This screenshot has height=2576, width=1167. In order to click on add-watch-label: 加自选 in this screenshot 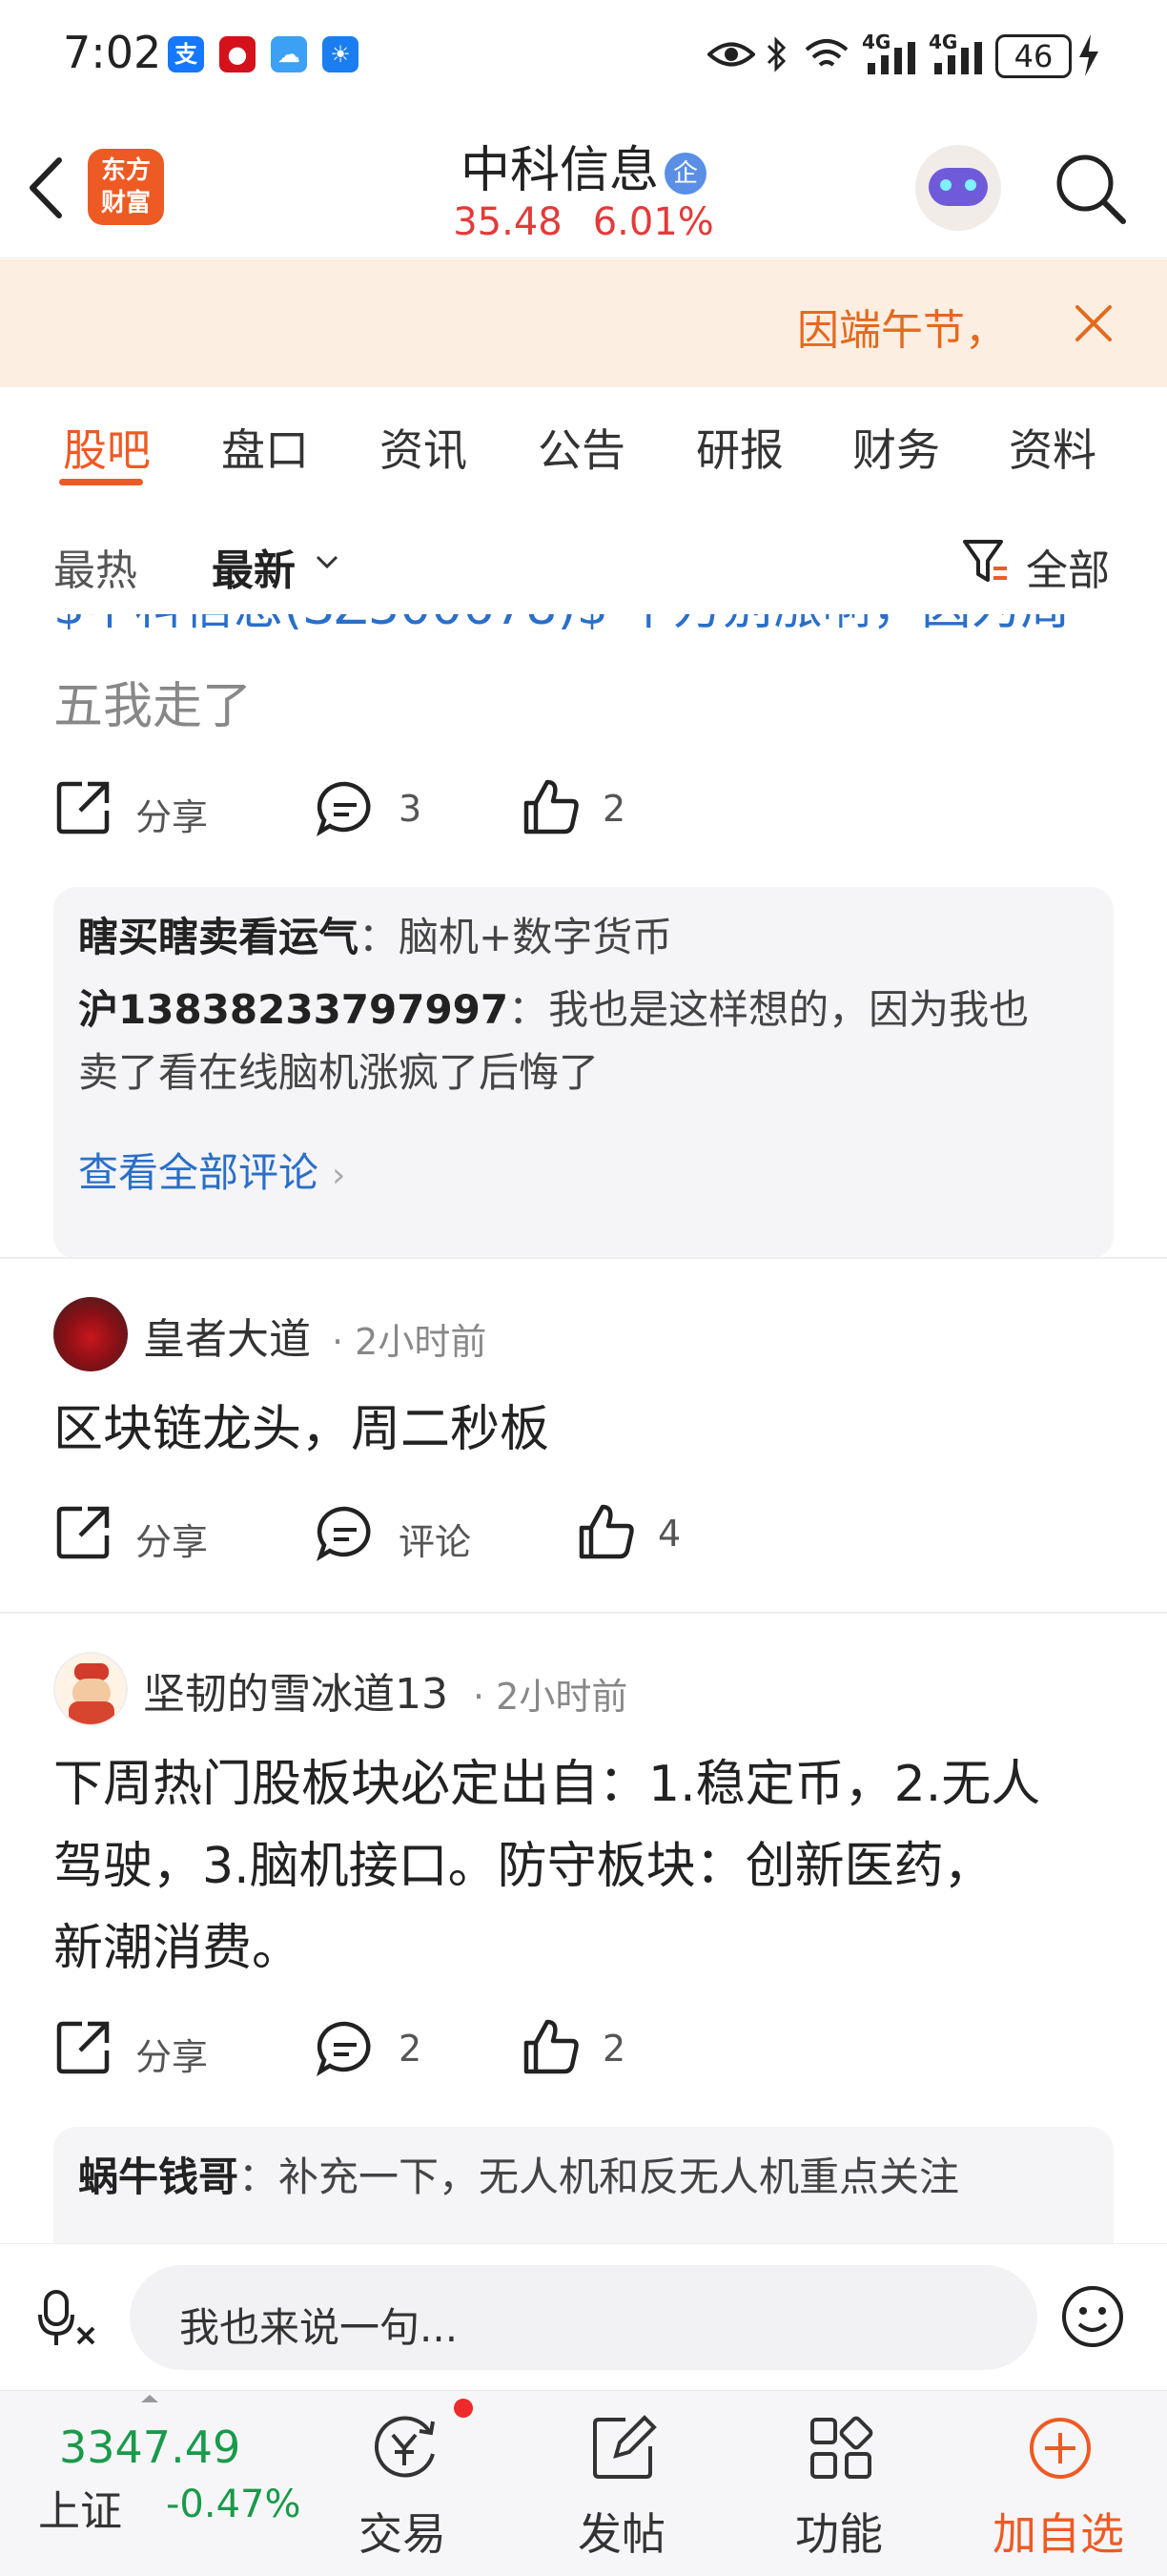, I will do `click(1058, 2534)`.